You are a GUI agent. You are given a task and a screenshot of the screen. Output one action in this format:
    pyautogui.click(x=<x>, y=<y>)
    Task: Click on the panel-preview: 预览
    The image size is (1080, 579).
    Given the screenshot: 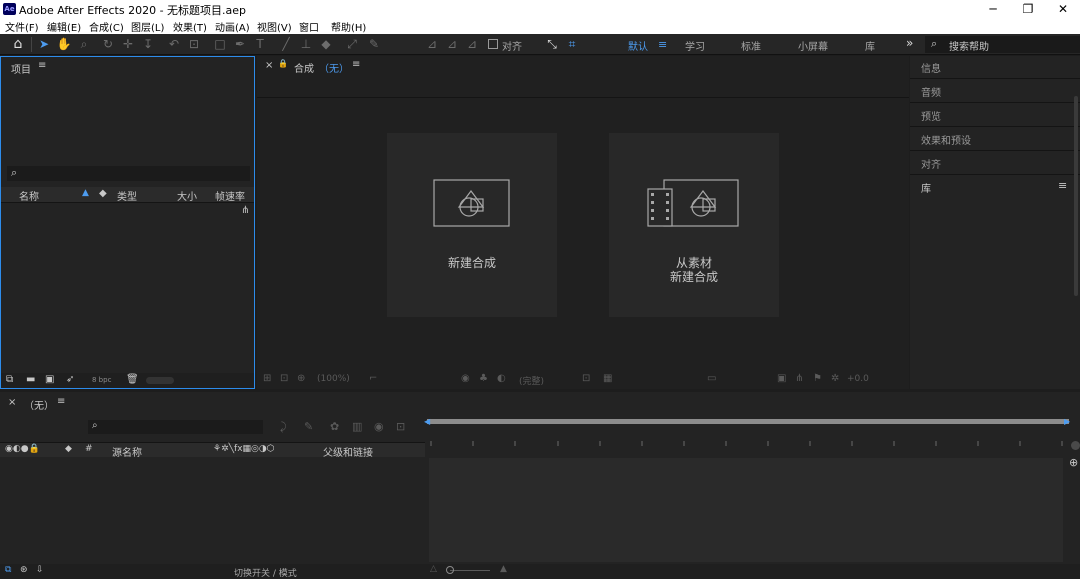 What is the action you would take?
    pyautogui.click(x=931, y=115)
    